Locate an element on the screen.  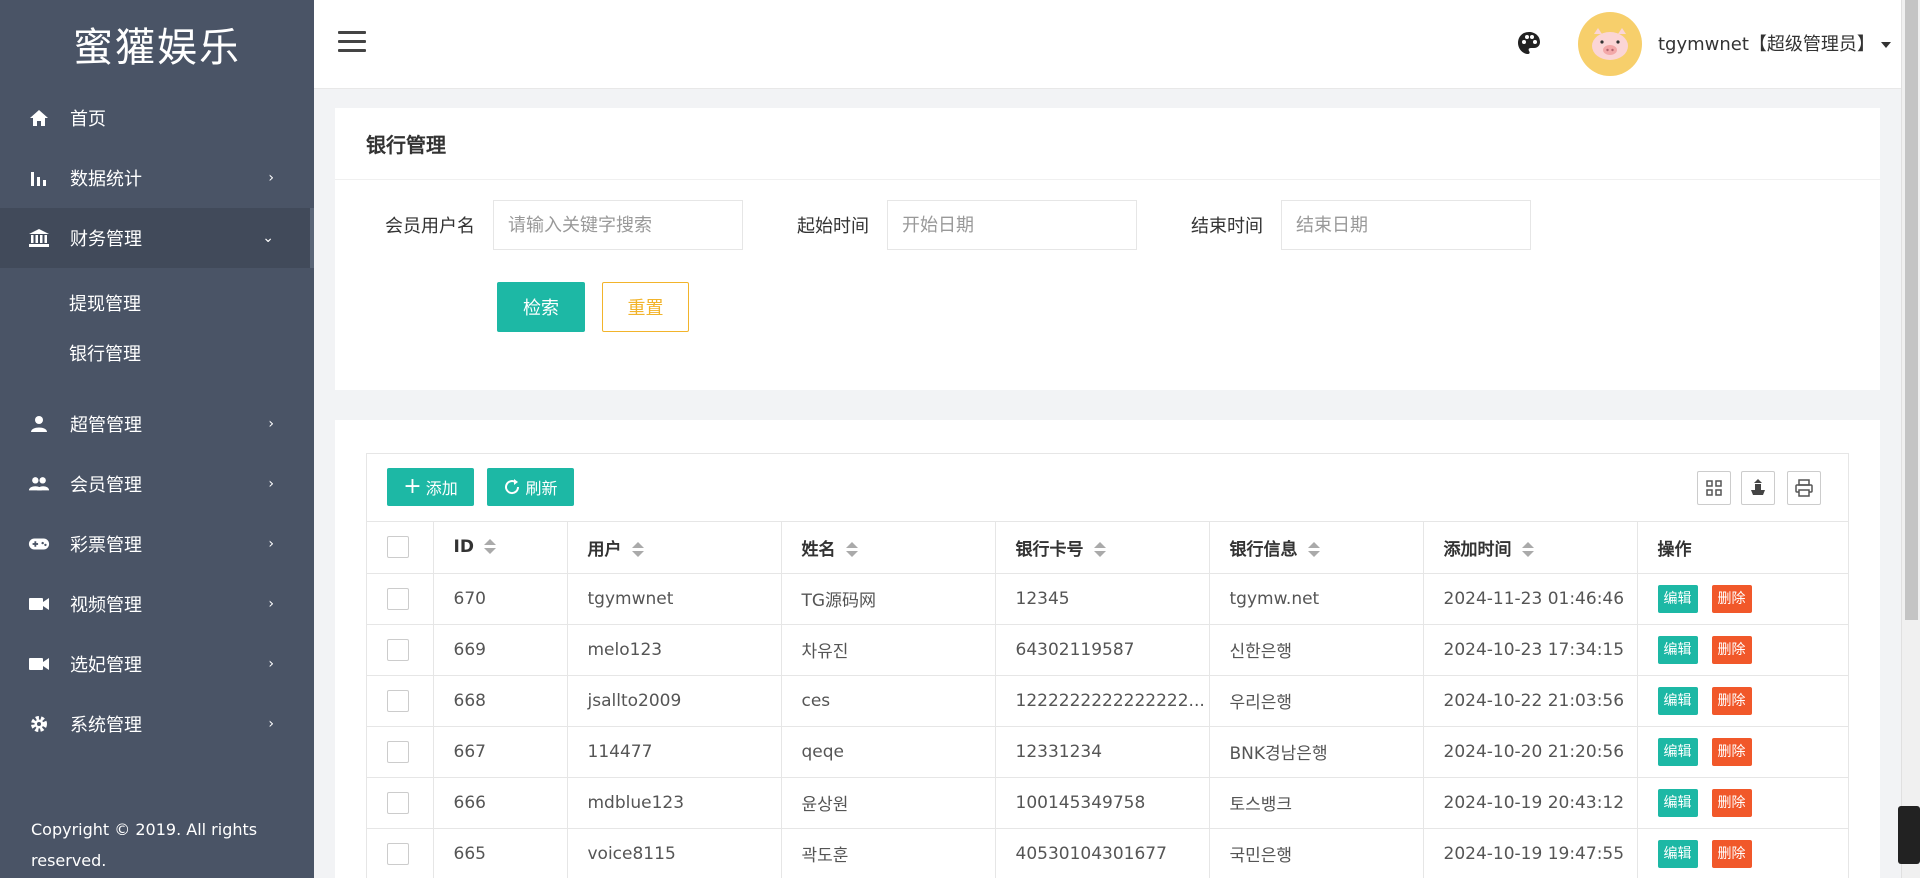
end-date-label: 结束时间 is located at coordinates (1227, 226).